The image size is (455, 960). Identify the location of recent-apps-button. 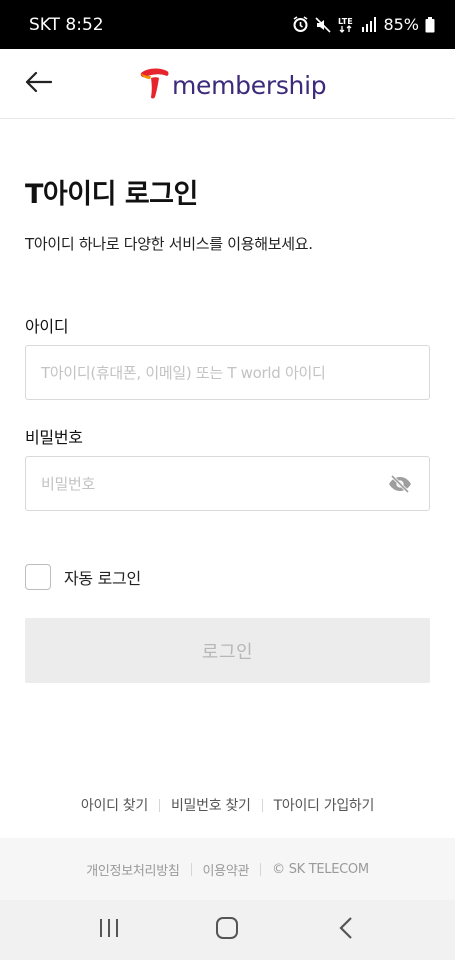
(109, 930).